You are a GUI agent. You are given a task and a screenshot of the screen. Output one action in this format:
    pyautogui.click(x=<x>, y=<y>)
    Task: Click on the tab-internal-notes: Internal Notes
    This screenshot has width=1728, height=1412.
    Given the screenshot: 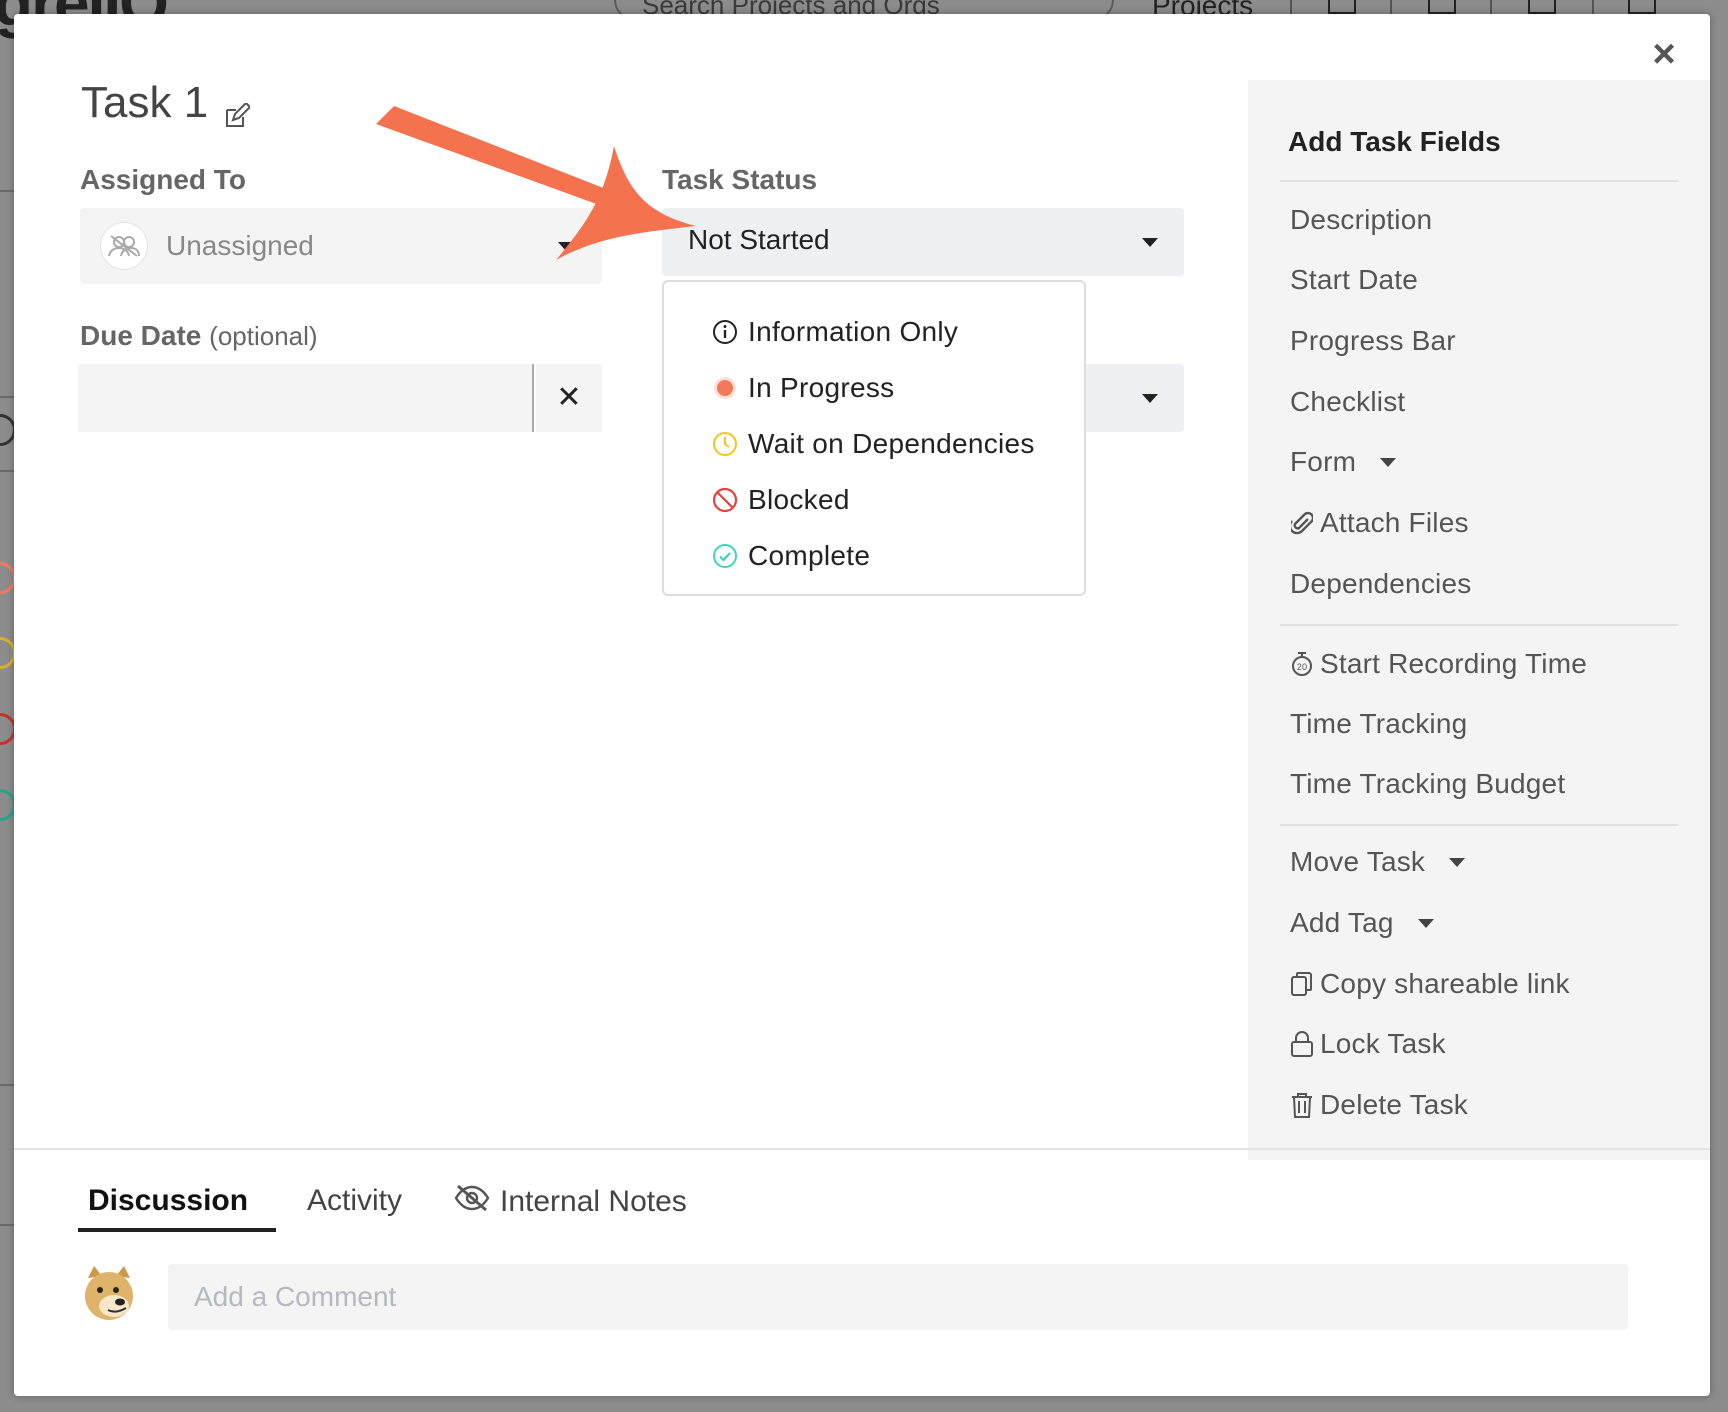 What is the action you would take?
    pyautogui.click(x=570, y=1202)
    